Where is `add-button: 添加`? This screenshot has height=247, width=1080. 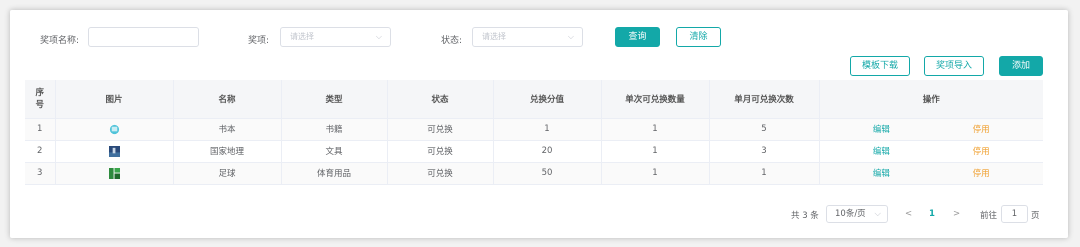
add-button: 添加 is located at coordinates (1021, 66).